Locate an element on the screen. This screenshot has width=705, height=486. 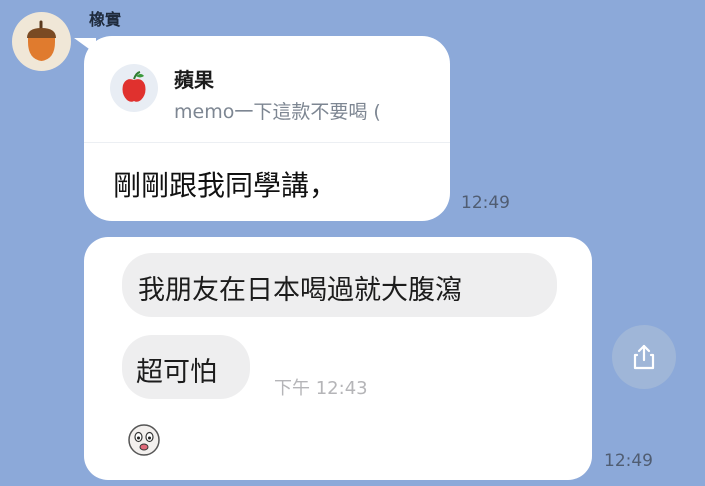
cartoon-face-sticker-icon is located at coordinates (144, 440).